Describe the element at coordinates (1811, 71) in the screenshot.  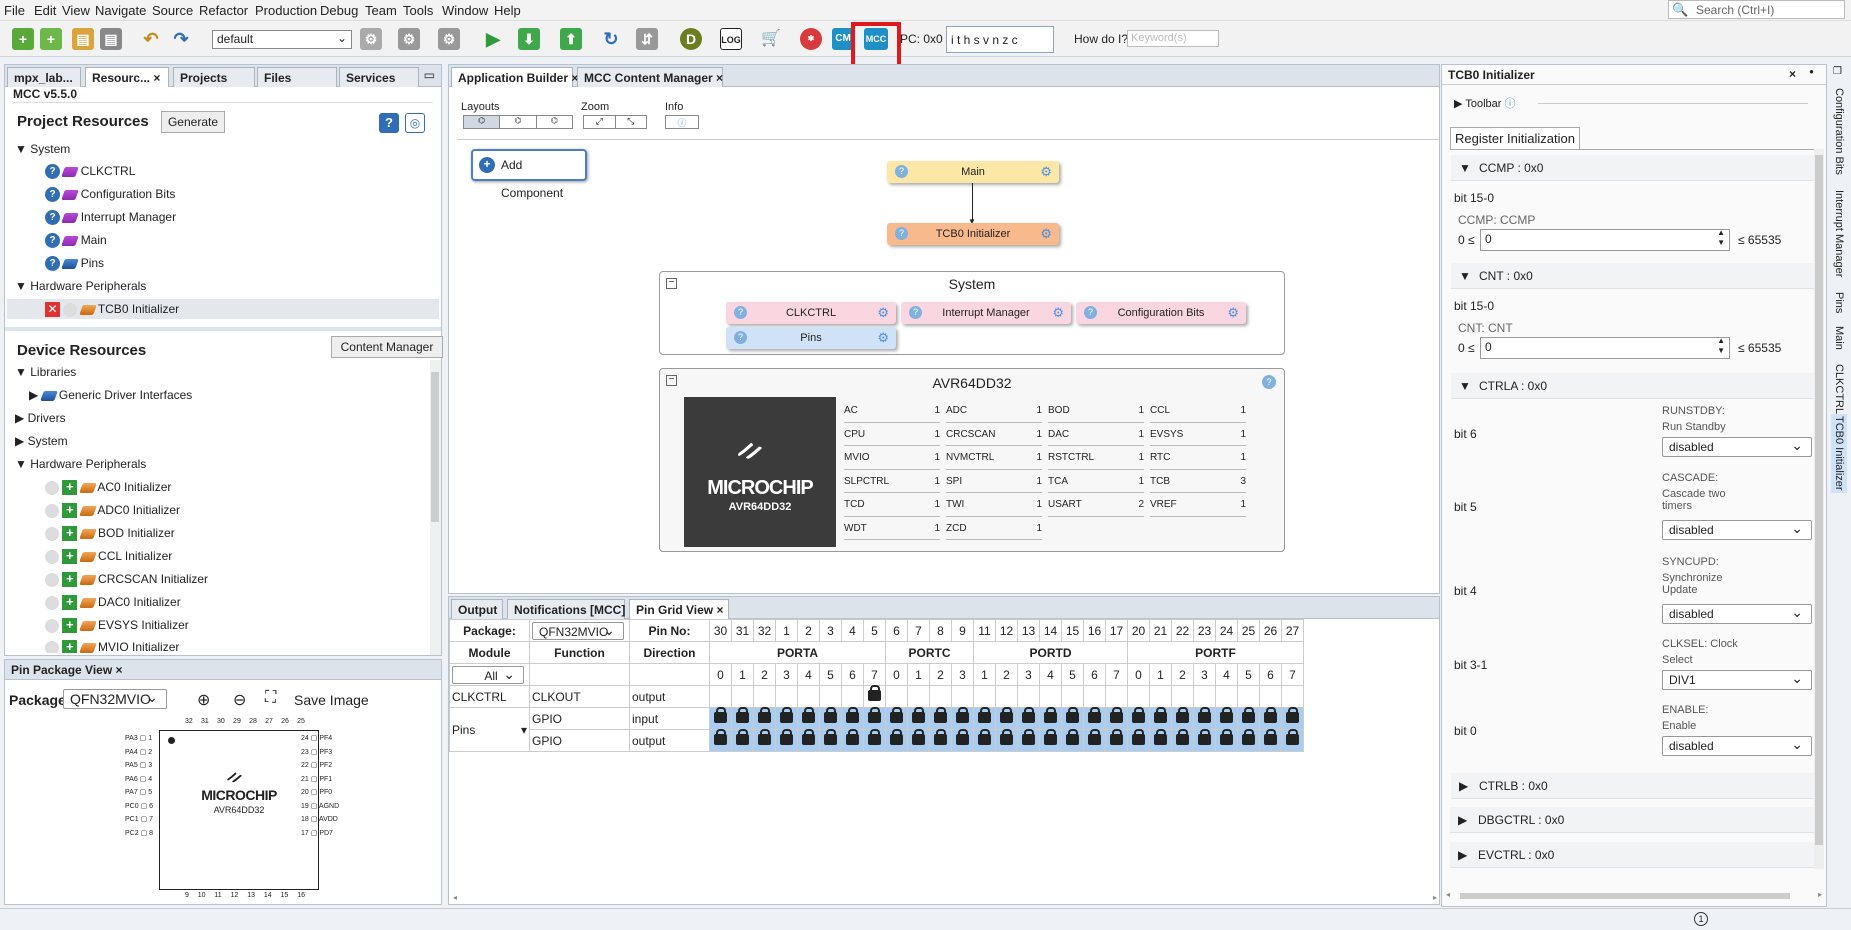
I see `pin-icon: ●` at that location.